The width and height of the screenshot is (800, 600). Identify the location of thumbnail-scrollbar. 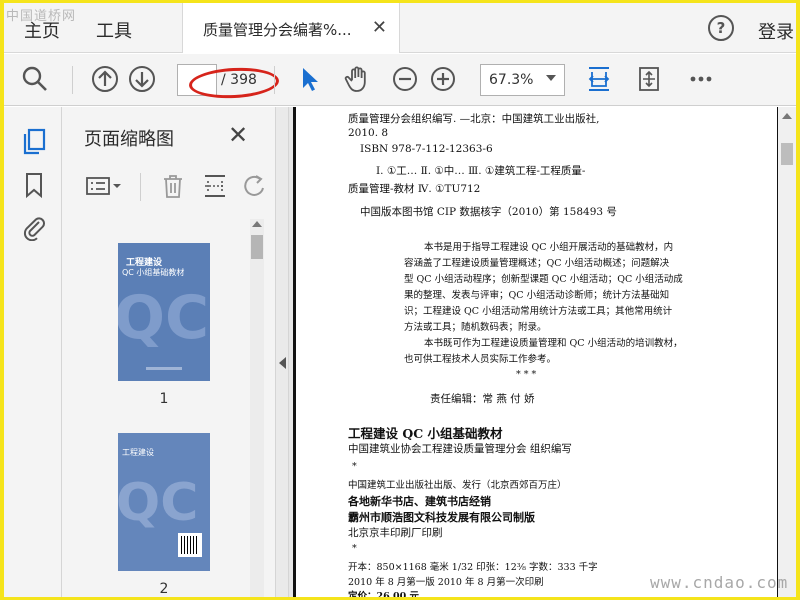
(257, 408).